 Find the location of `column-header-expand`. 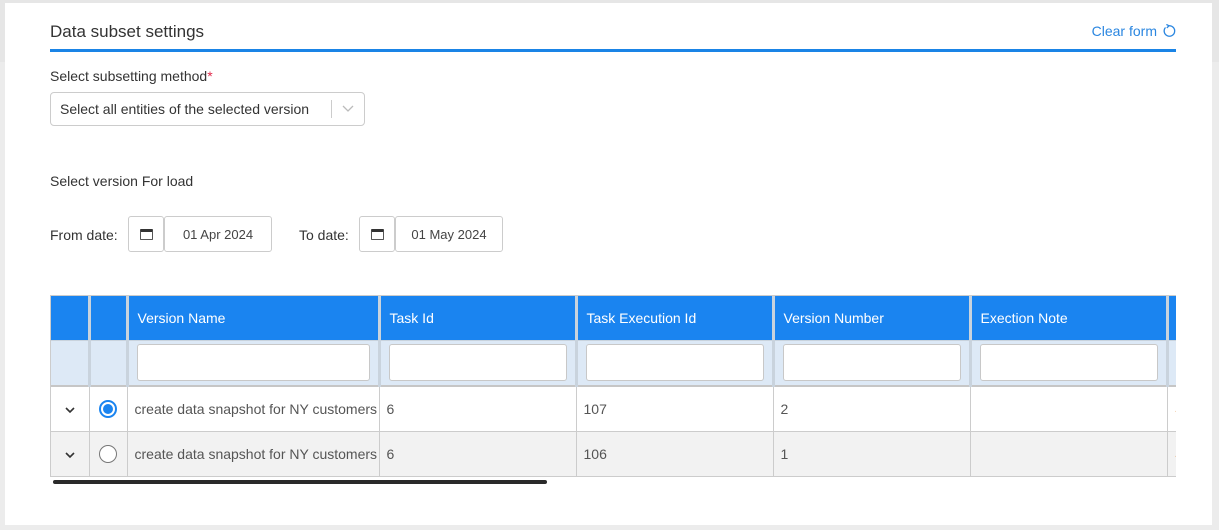

column-header-expand is located at coordinates (71, 318).